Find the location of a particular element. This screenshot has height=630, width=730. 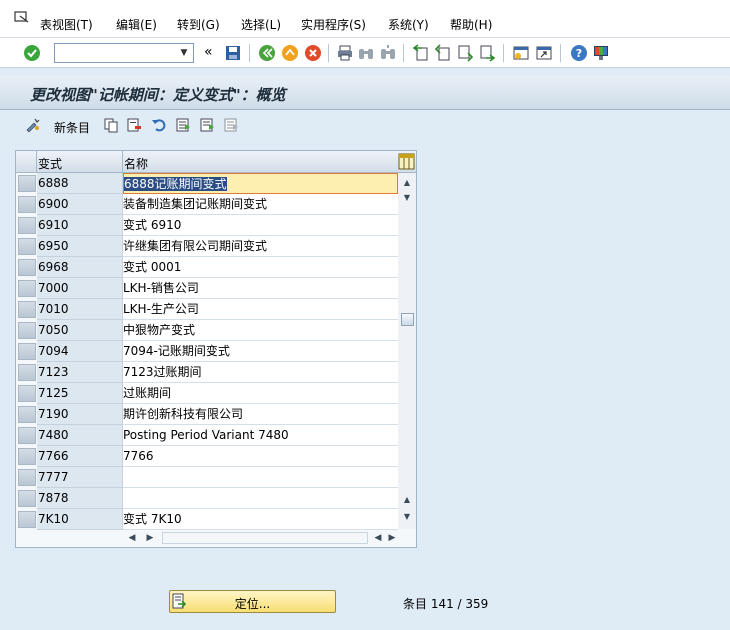

scroll-left-end-icon: ◀ is located at coordinates (378, 538).